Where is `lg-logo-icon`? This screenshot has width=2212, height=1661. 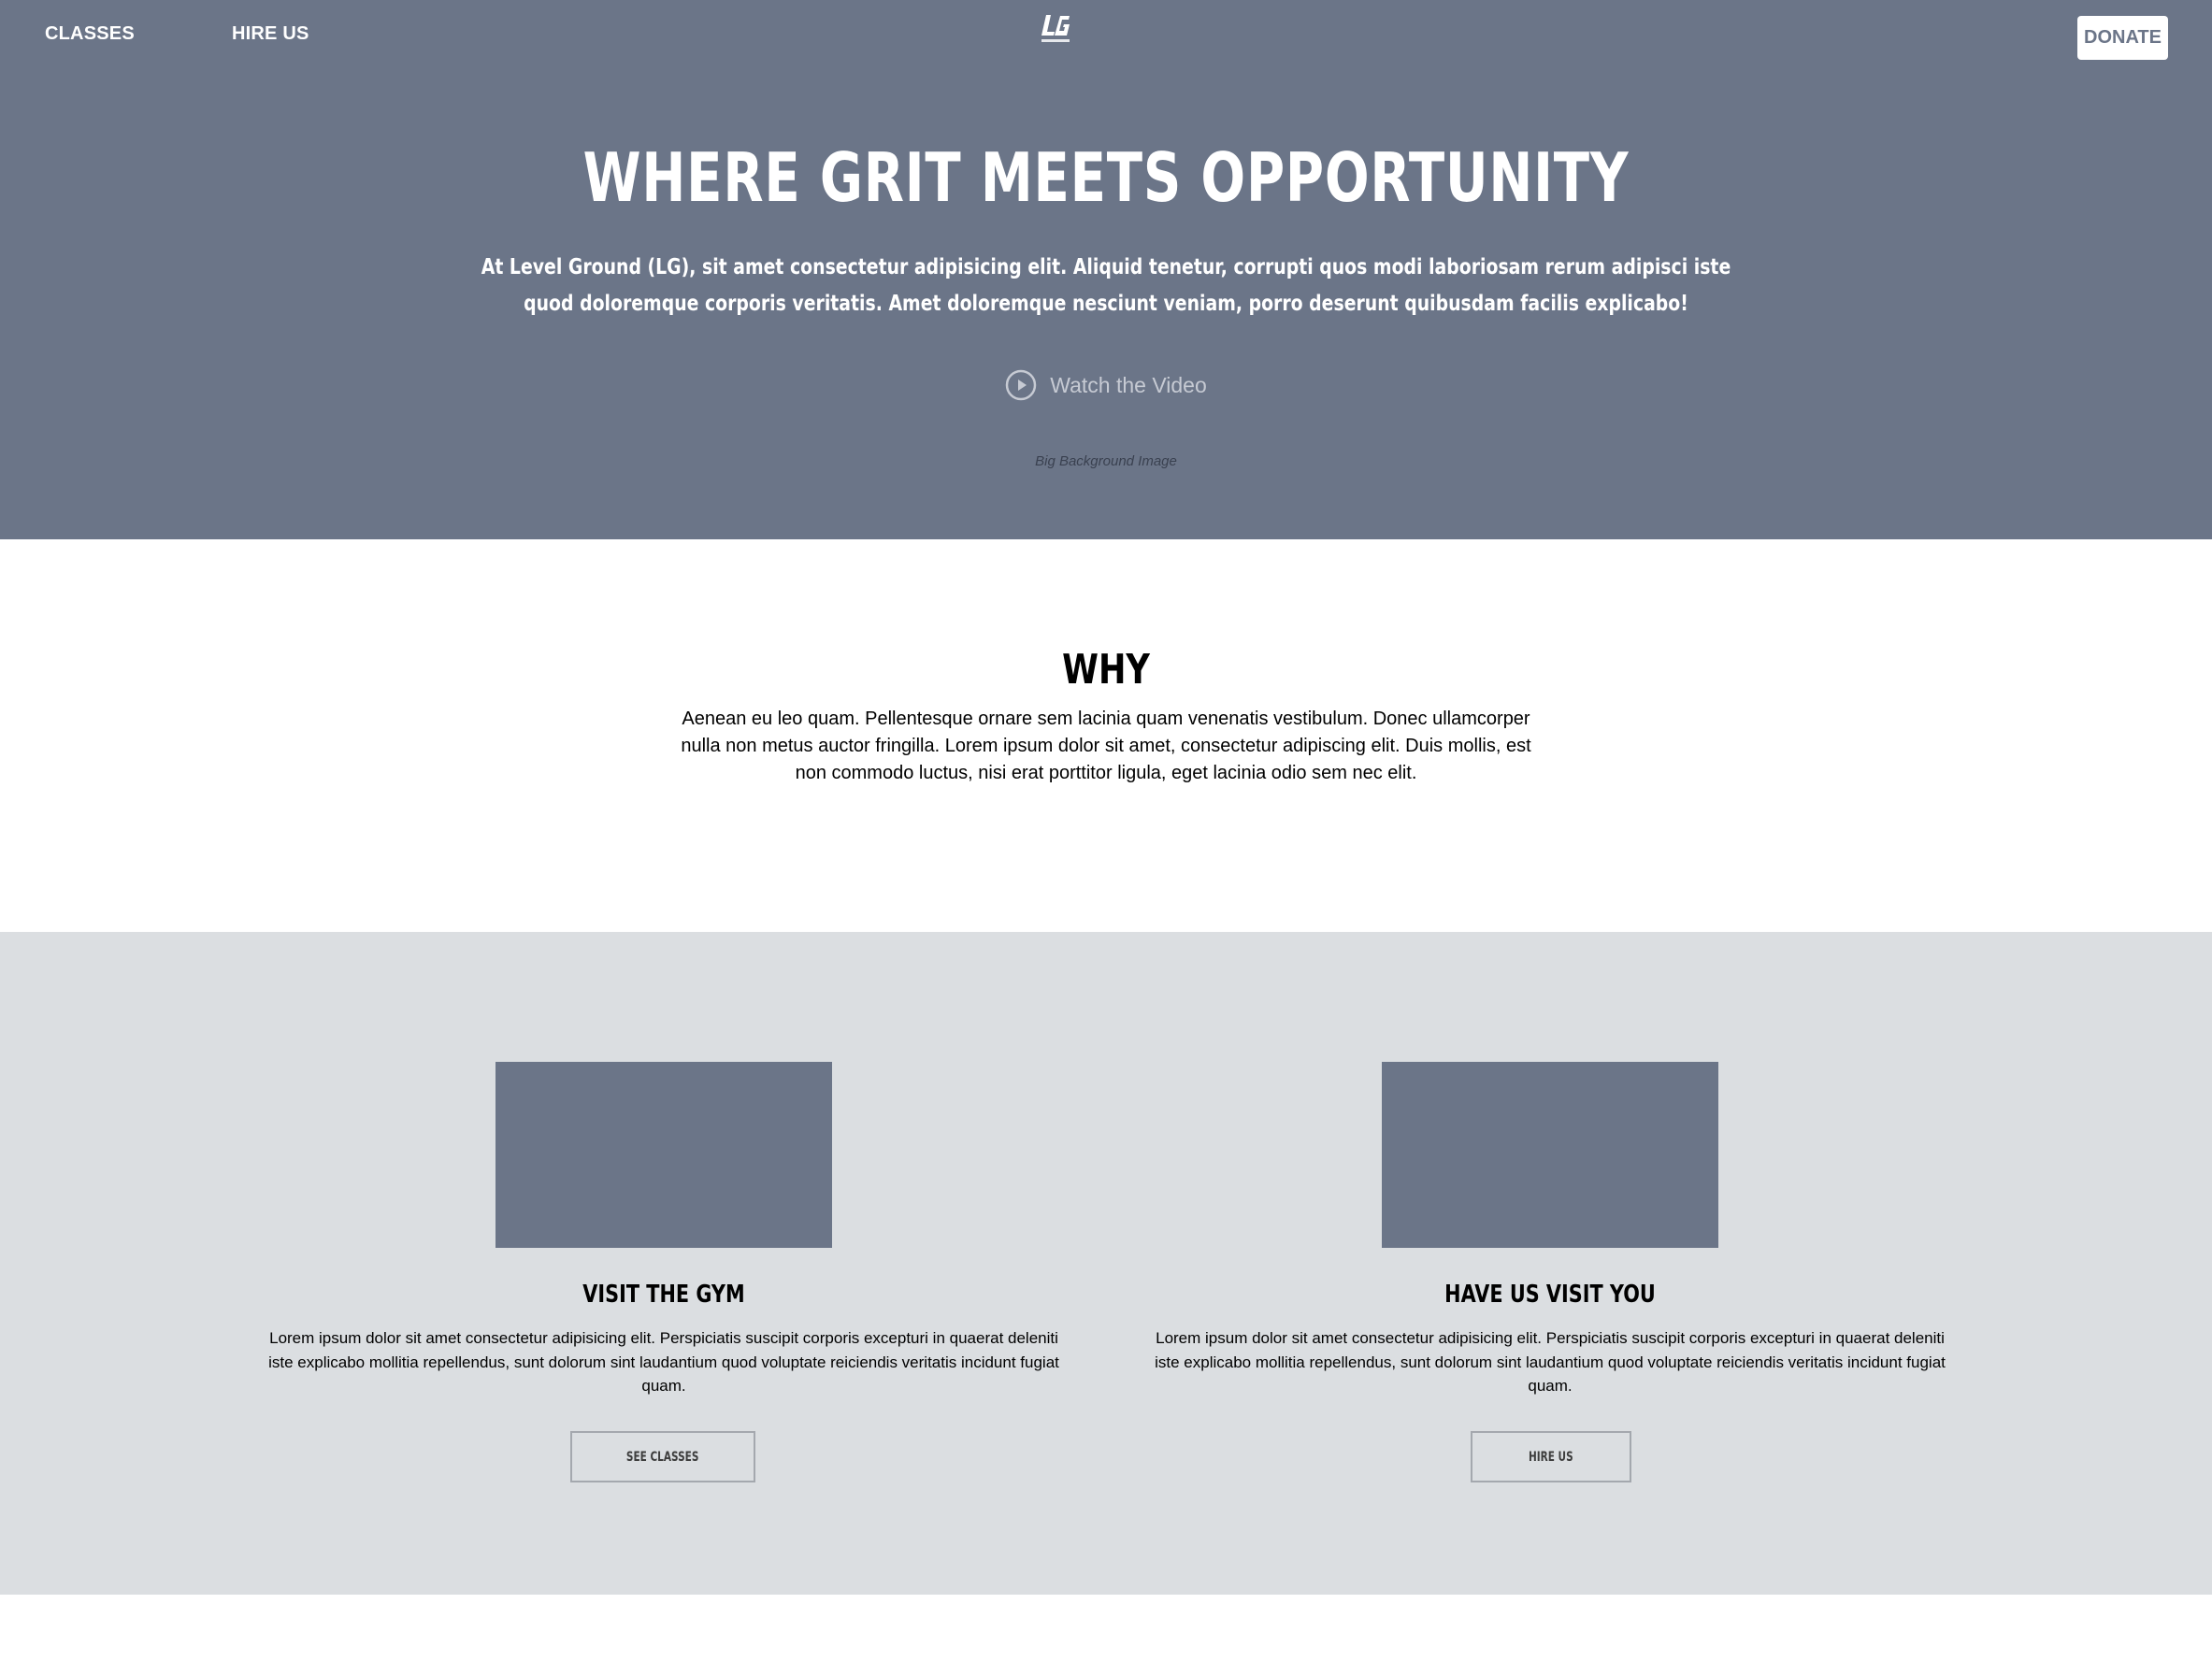
lg-logo-icon is located at coordinates (1056, 30).